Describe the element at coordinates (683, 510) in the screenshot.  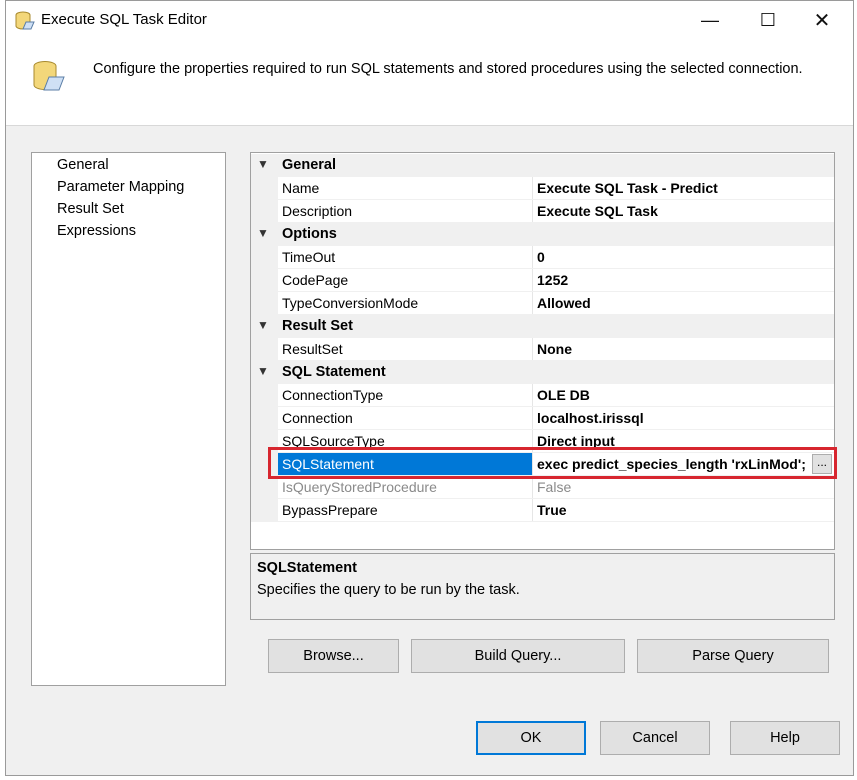
I see `property-value: True` at that location.